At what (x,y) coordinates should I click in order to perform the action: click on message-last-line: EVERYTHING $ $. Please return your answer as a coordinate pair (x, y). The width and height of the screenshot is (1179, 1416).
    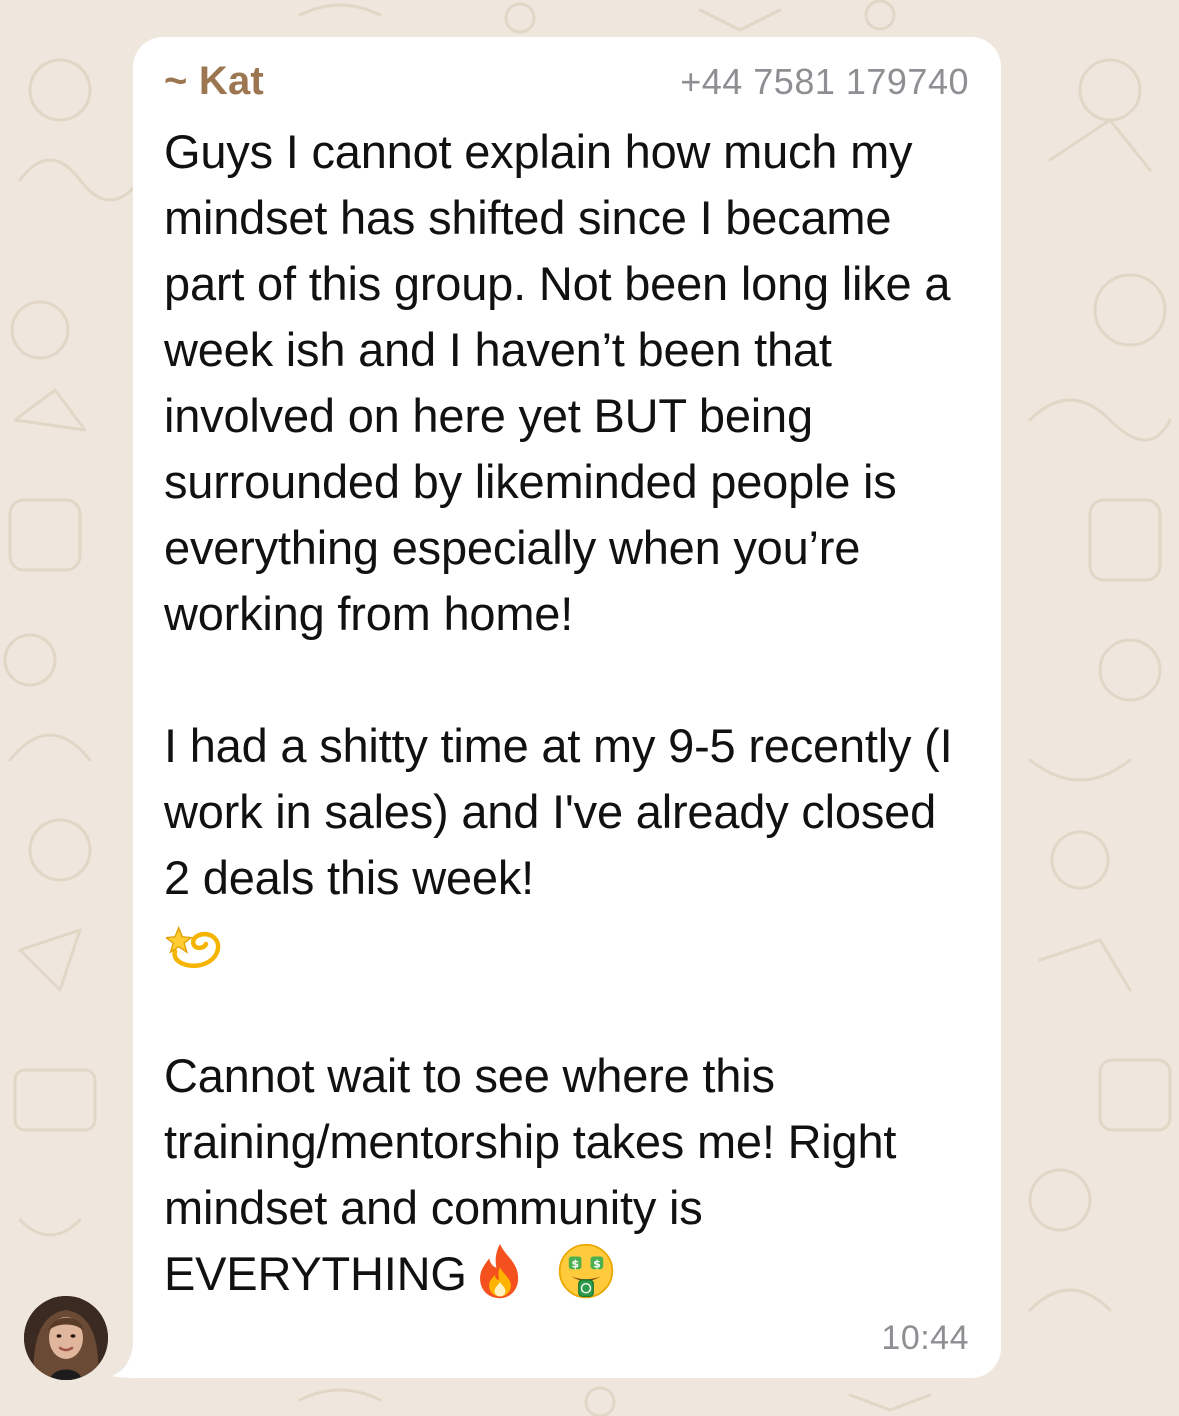
    Looking at the image, I should click on (566, 1274).